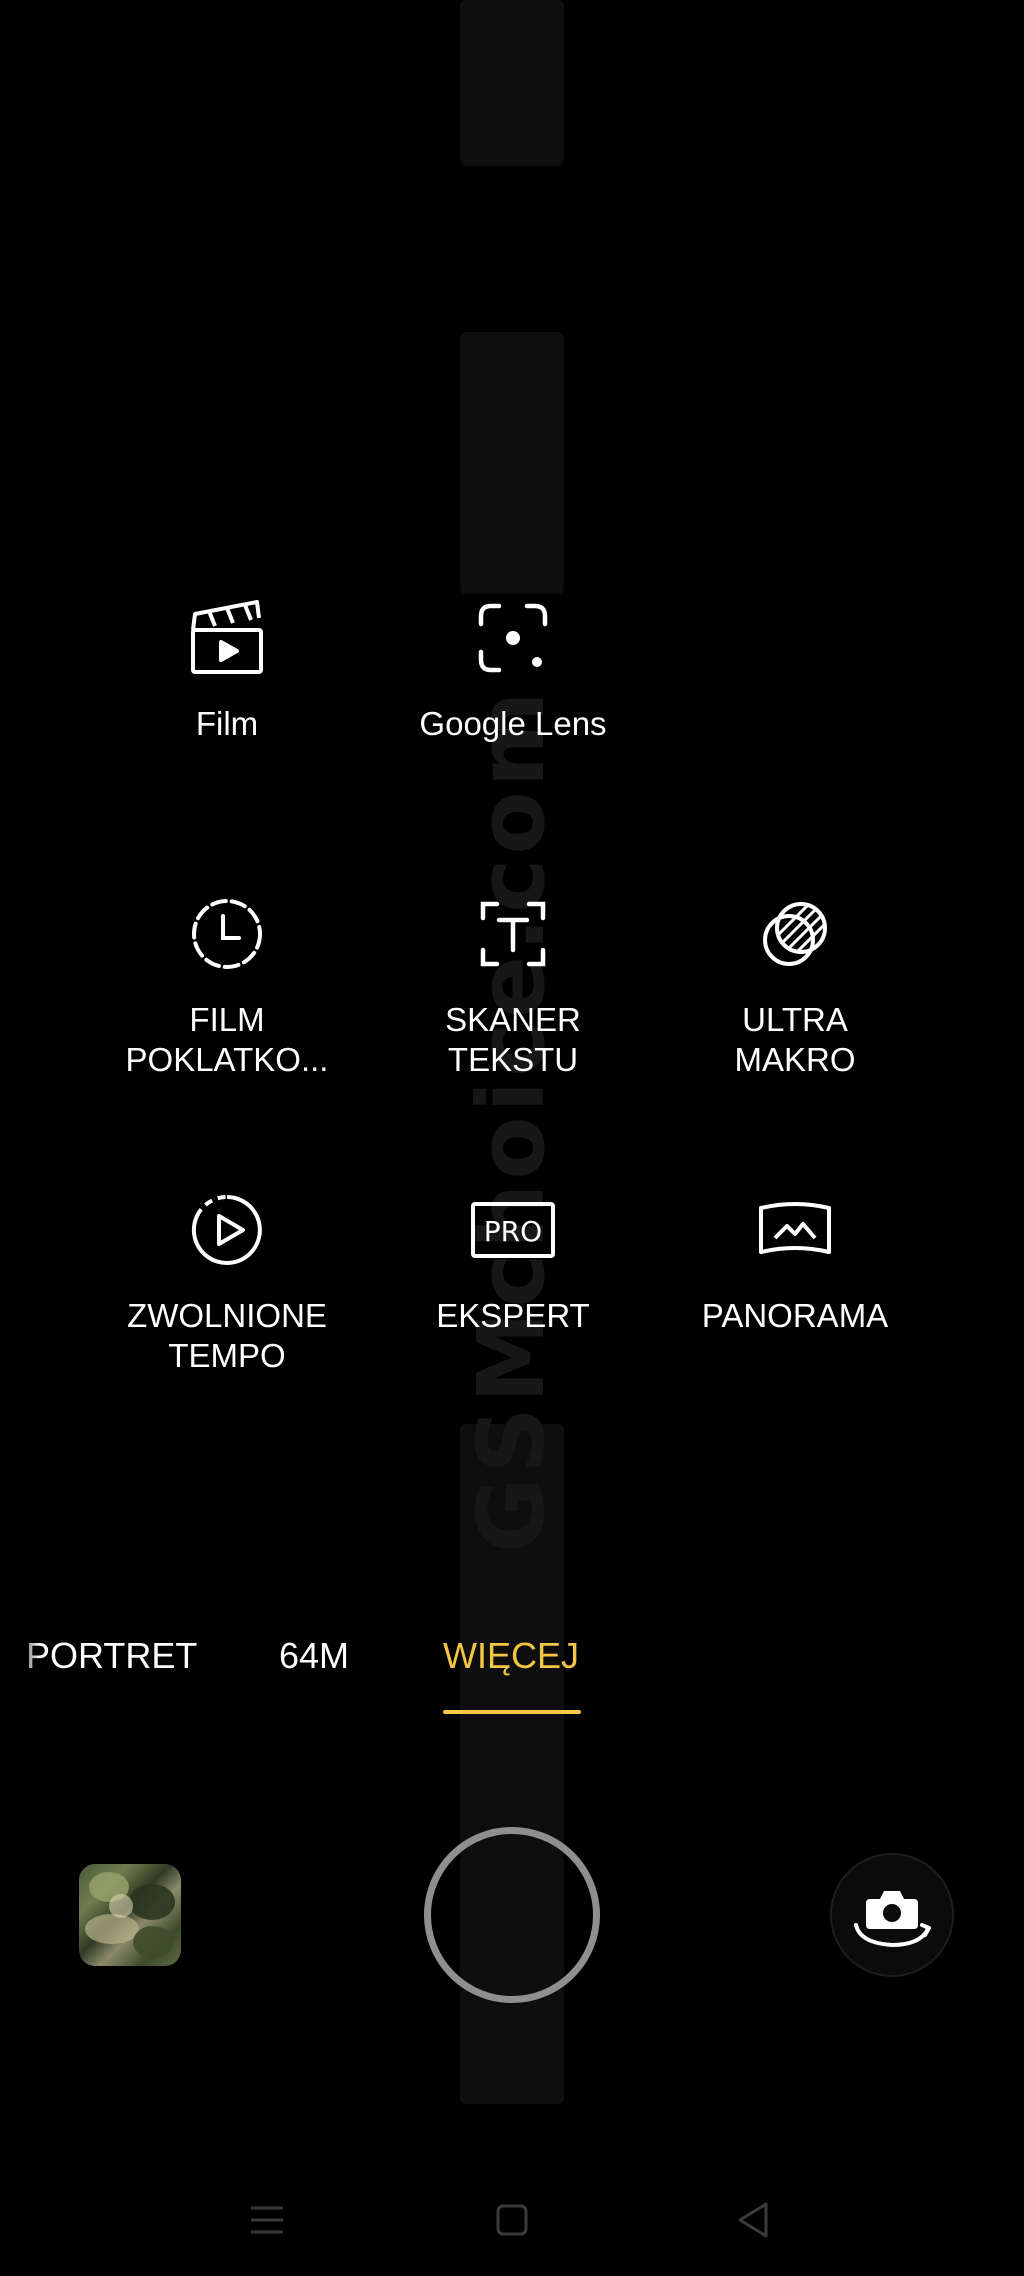 The width and height of the screenshot is (1024, 2276). I want to click on active-tab-indicator, so click(512, 1712).